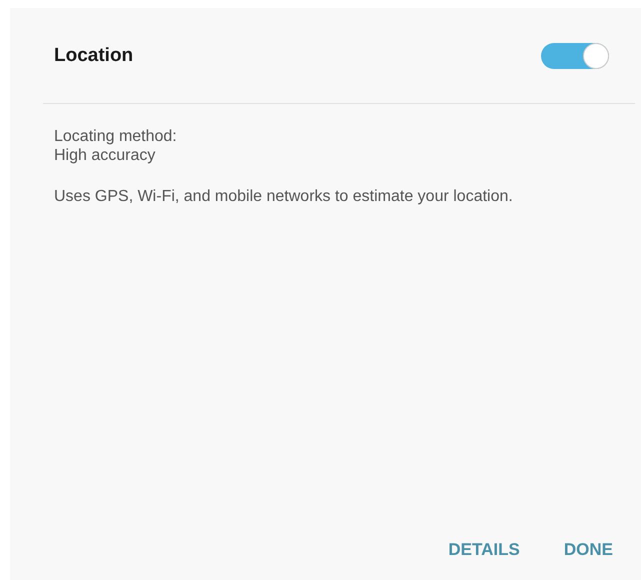 The width and height of the screenshot is (641, 580). I want to click on done-button: DONE, so click(588, 550).